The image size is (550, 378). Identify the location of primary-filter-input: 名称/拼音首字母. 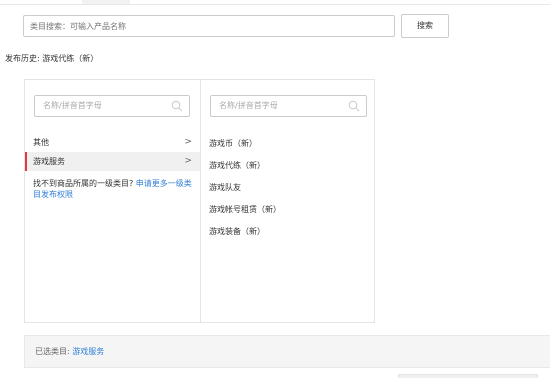
(112, 106).